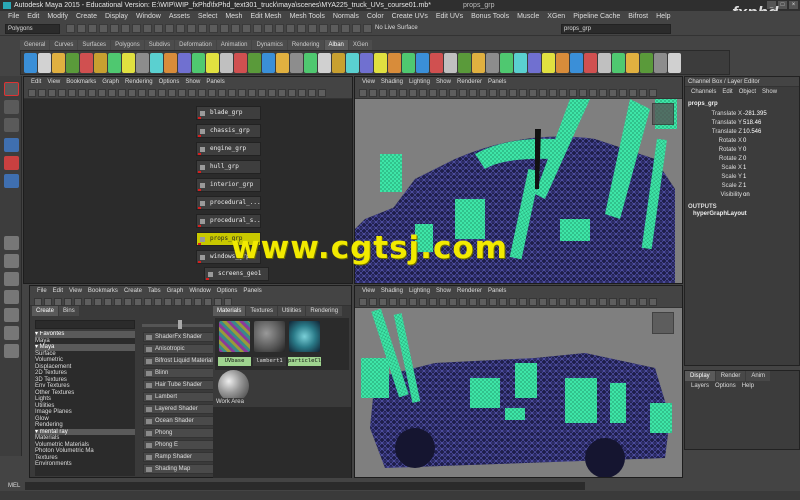 Image resolution: width=800 pixels, height=500 pixels. I want to click on panel-menu-item: Bookmarks, so click(103, 291).